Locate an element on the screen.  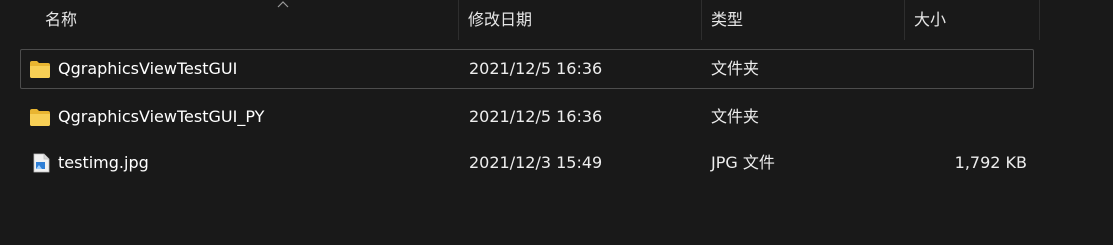
column-header-type-label: 类型 is located at coordinates (727, 19).